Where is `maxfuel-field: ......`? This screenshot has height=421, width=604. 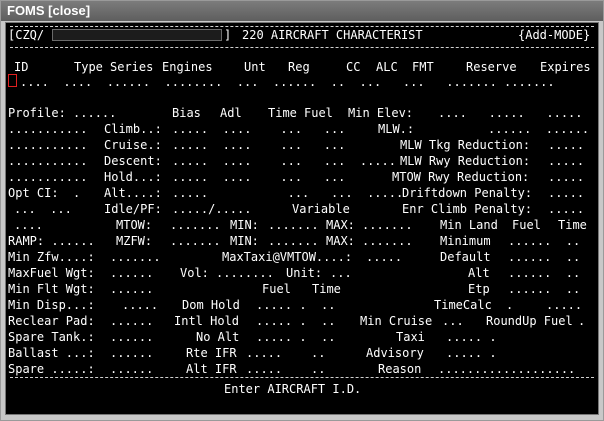 maxfuel-field: ...... is located at coordinates (131, 273).